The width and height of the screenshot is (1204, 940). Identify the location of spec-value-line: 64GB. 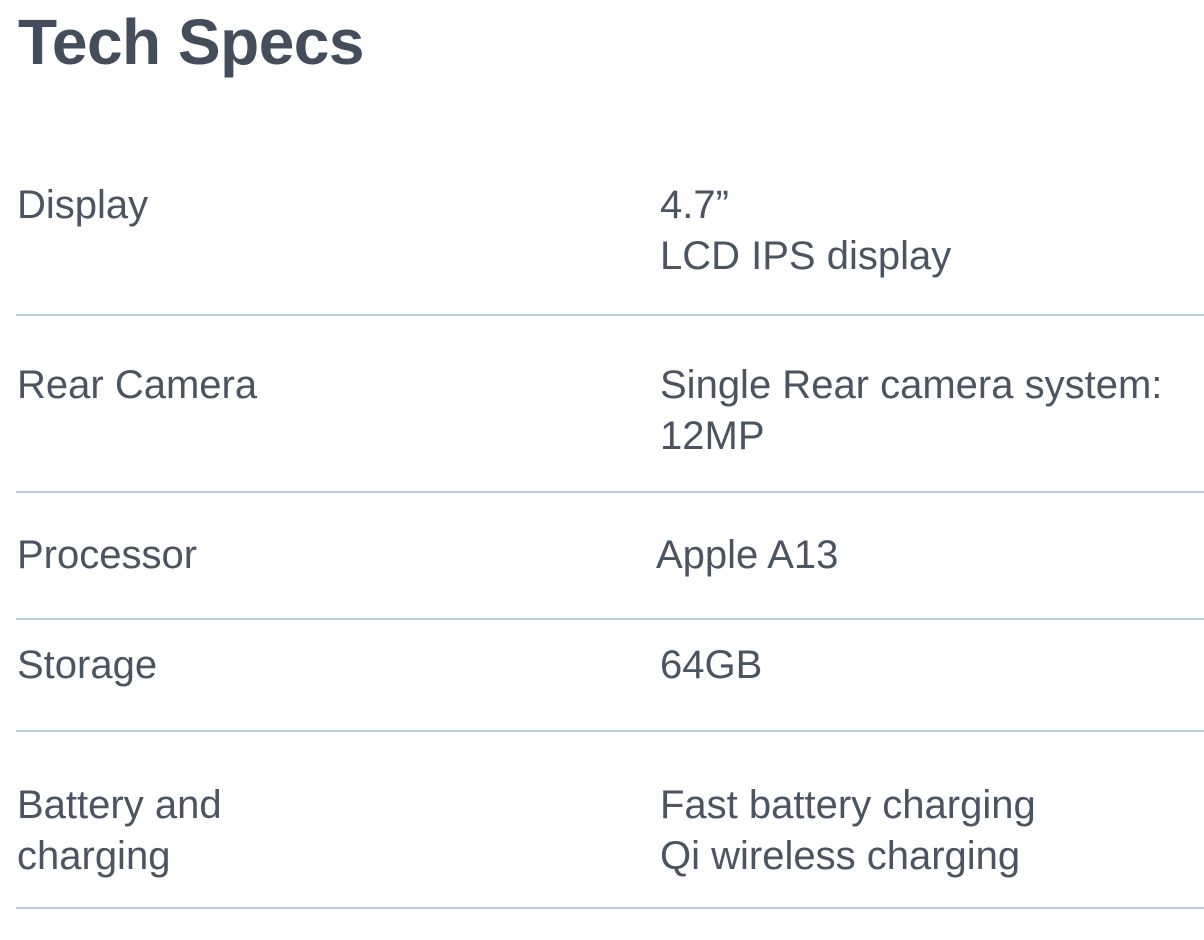
(711, 665).